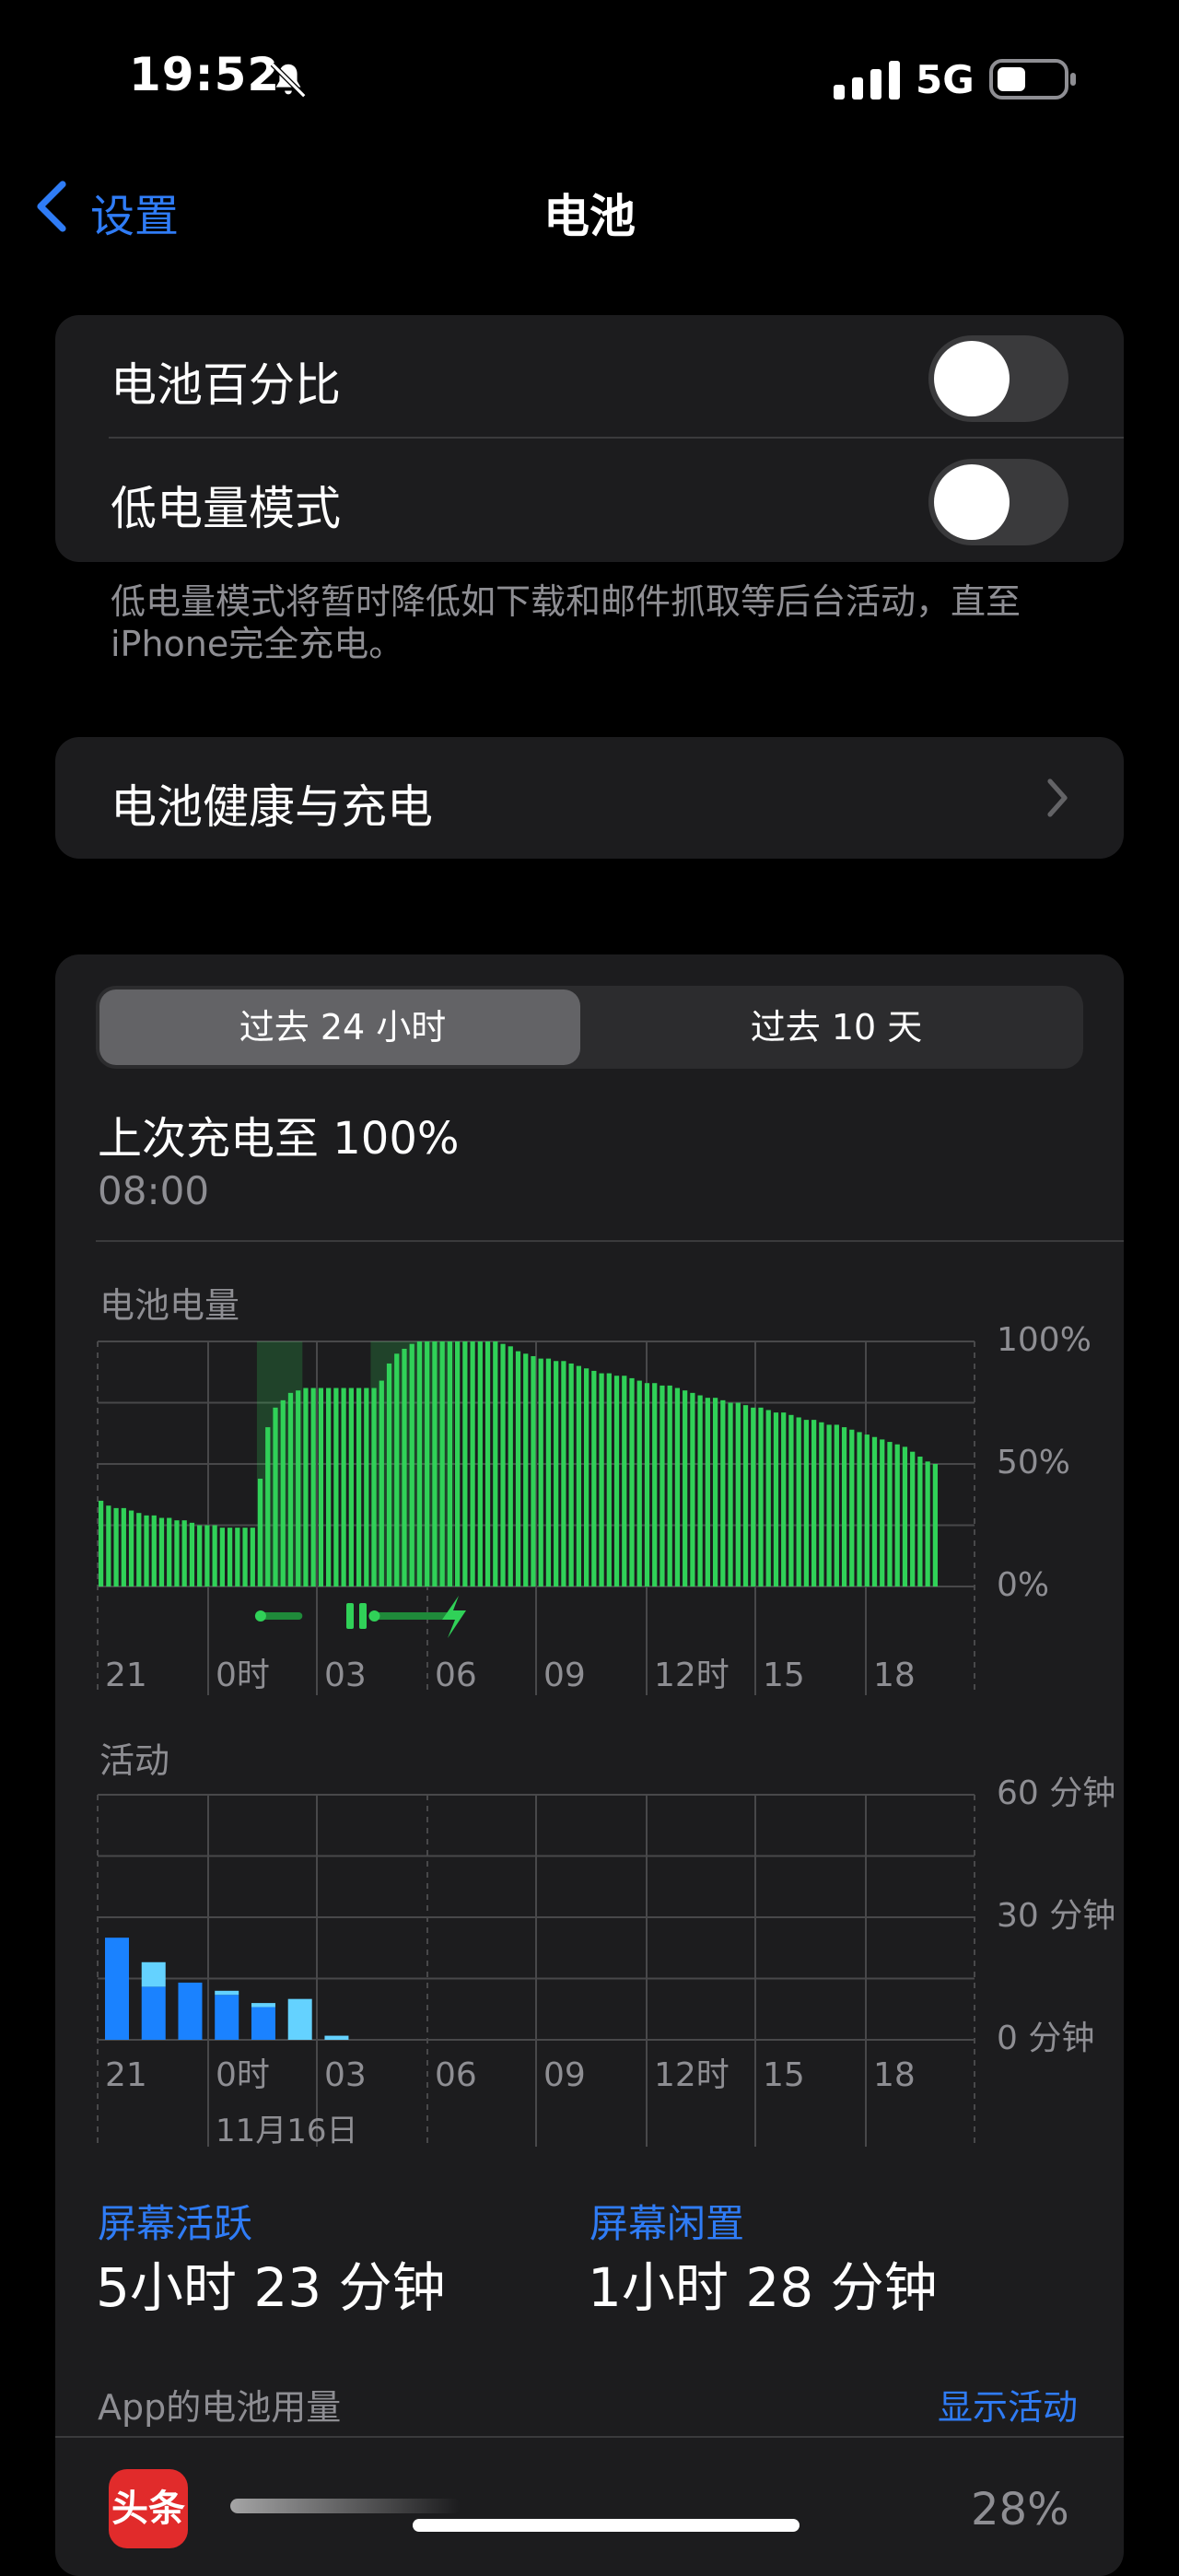 The height and width of the screenshot is (2576, 1179). What do you see at coordinates (345, 2075) in the screenshot?
I see `activity-x-tick: 03` at bounding box center [345, 2075].